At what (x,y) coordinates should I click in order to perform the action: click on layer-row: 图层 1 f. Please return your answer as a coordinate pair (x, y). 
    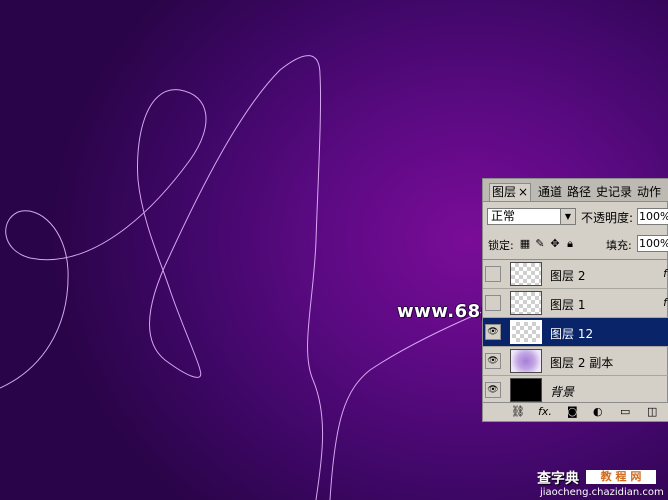
    Looking at the image, I should click on (575, 303).